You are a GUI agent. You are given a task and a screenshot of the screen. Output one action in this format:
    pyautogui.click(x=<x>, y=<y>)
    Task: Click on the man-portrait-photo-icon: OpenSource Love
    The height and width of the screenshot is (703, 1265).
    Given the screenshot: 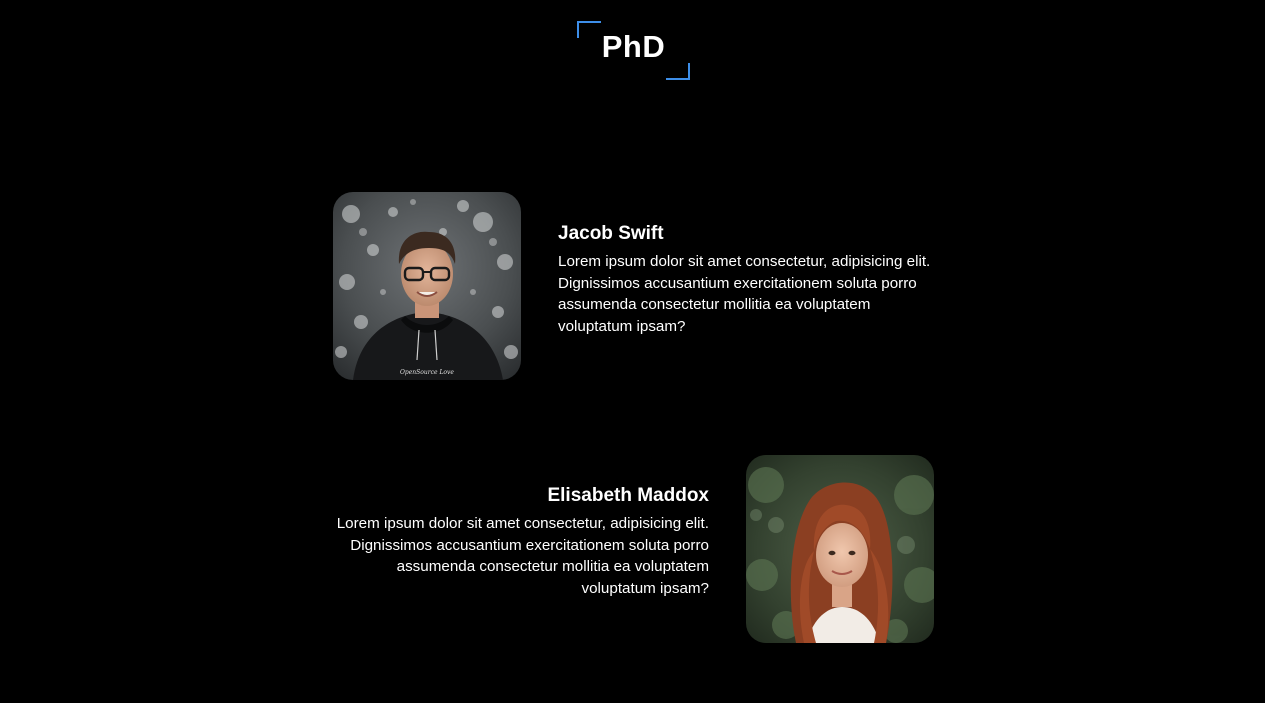 What is the action you would take?
    pyautogui.click(x=427, y=286)
    